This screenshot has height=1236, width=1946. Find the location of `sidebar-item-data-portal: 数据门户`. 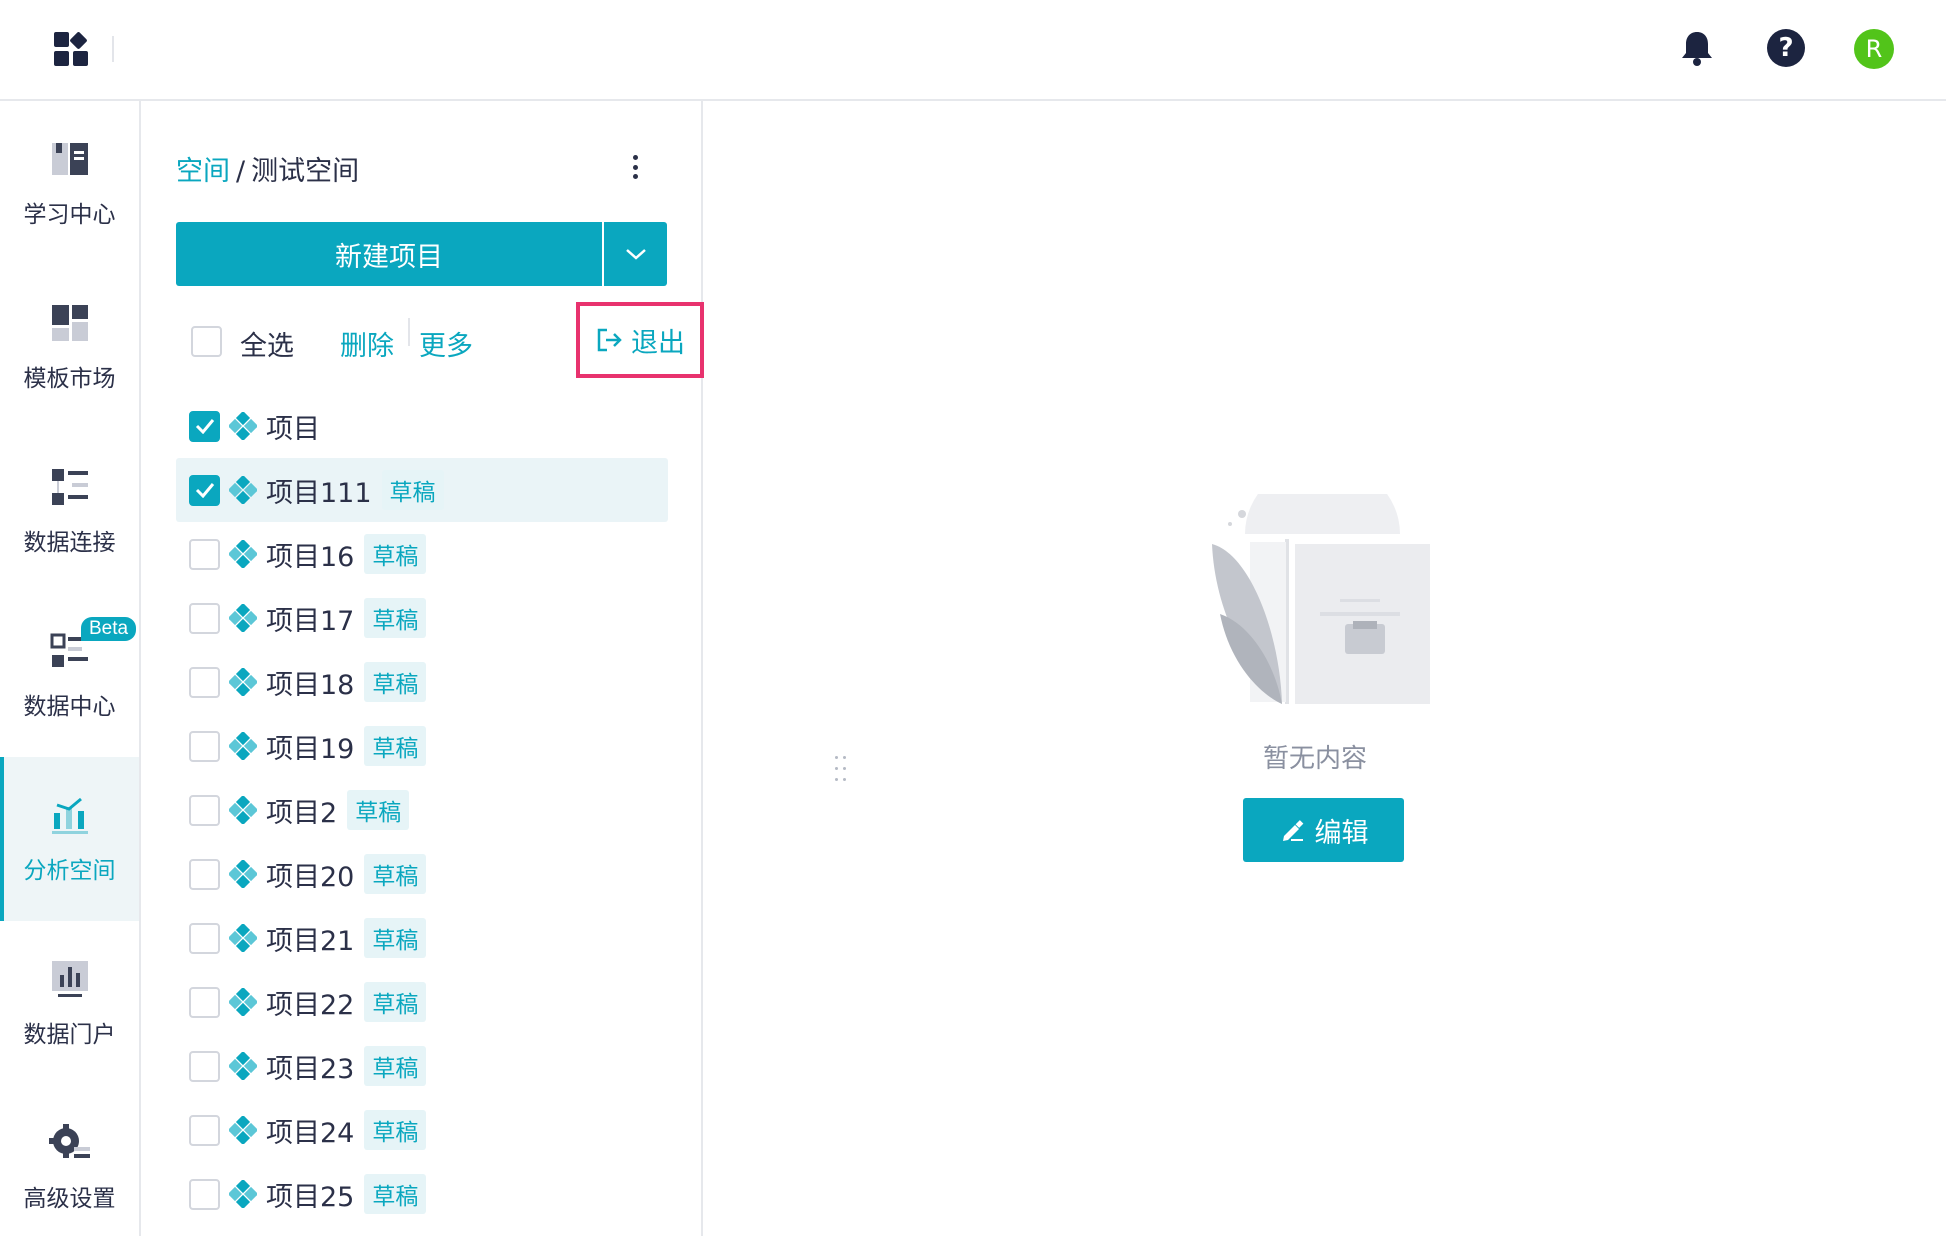

sidebar-item-data-portal: 数据门户 is located at coordinates (69, 1003).